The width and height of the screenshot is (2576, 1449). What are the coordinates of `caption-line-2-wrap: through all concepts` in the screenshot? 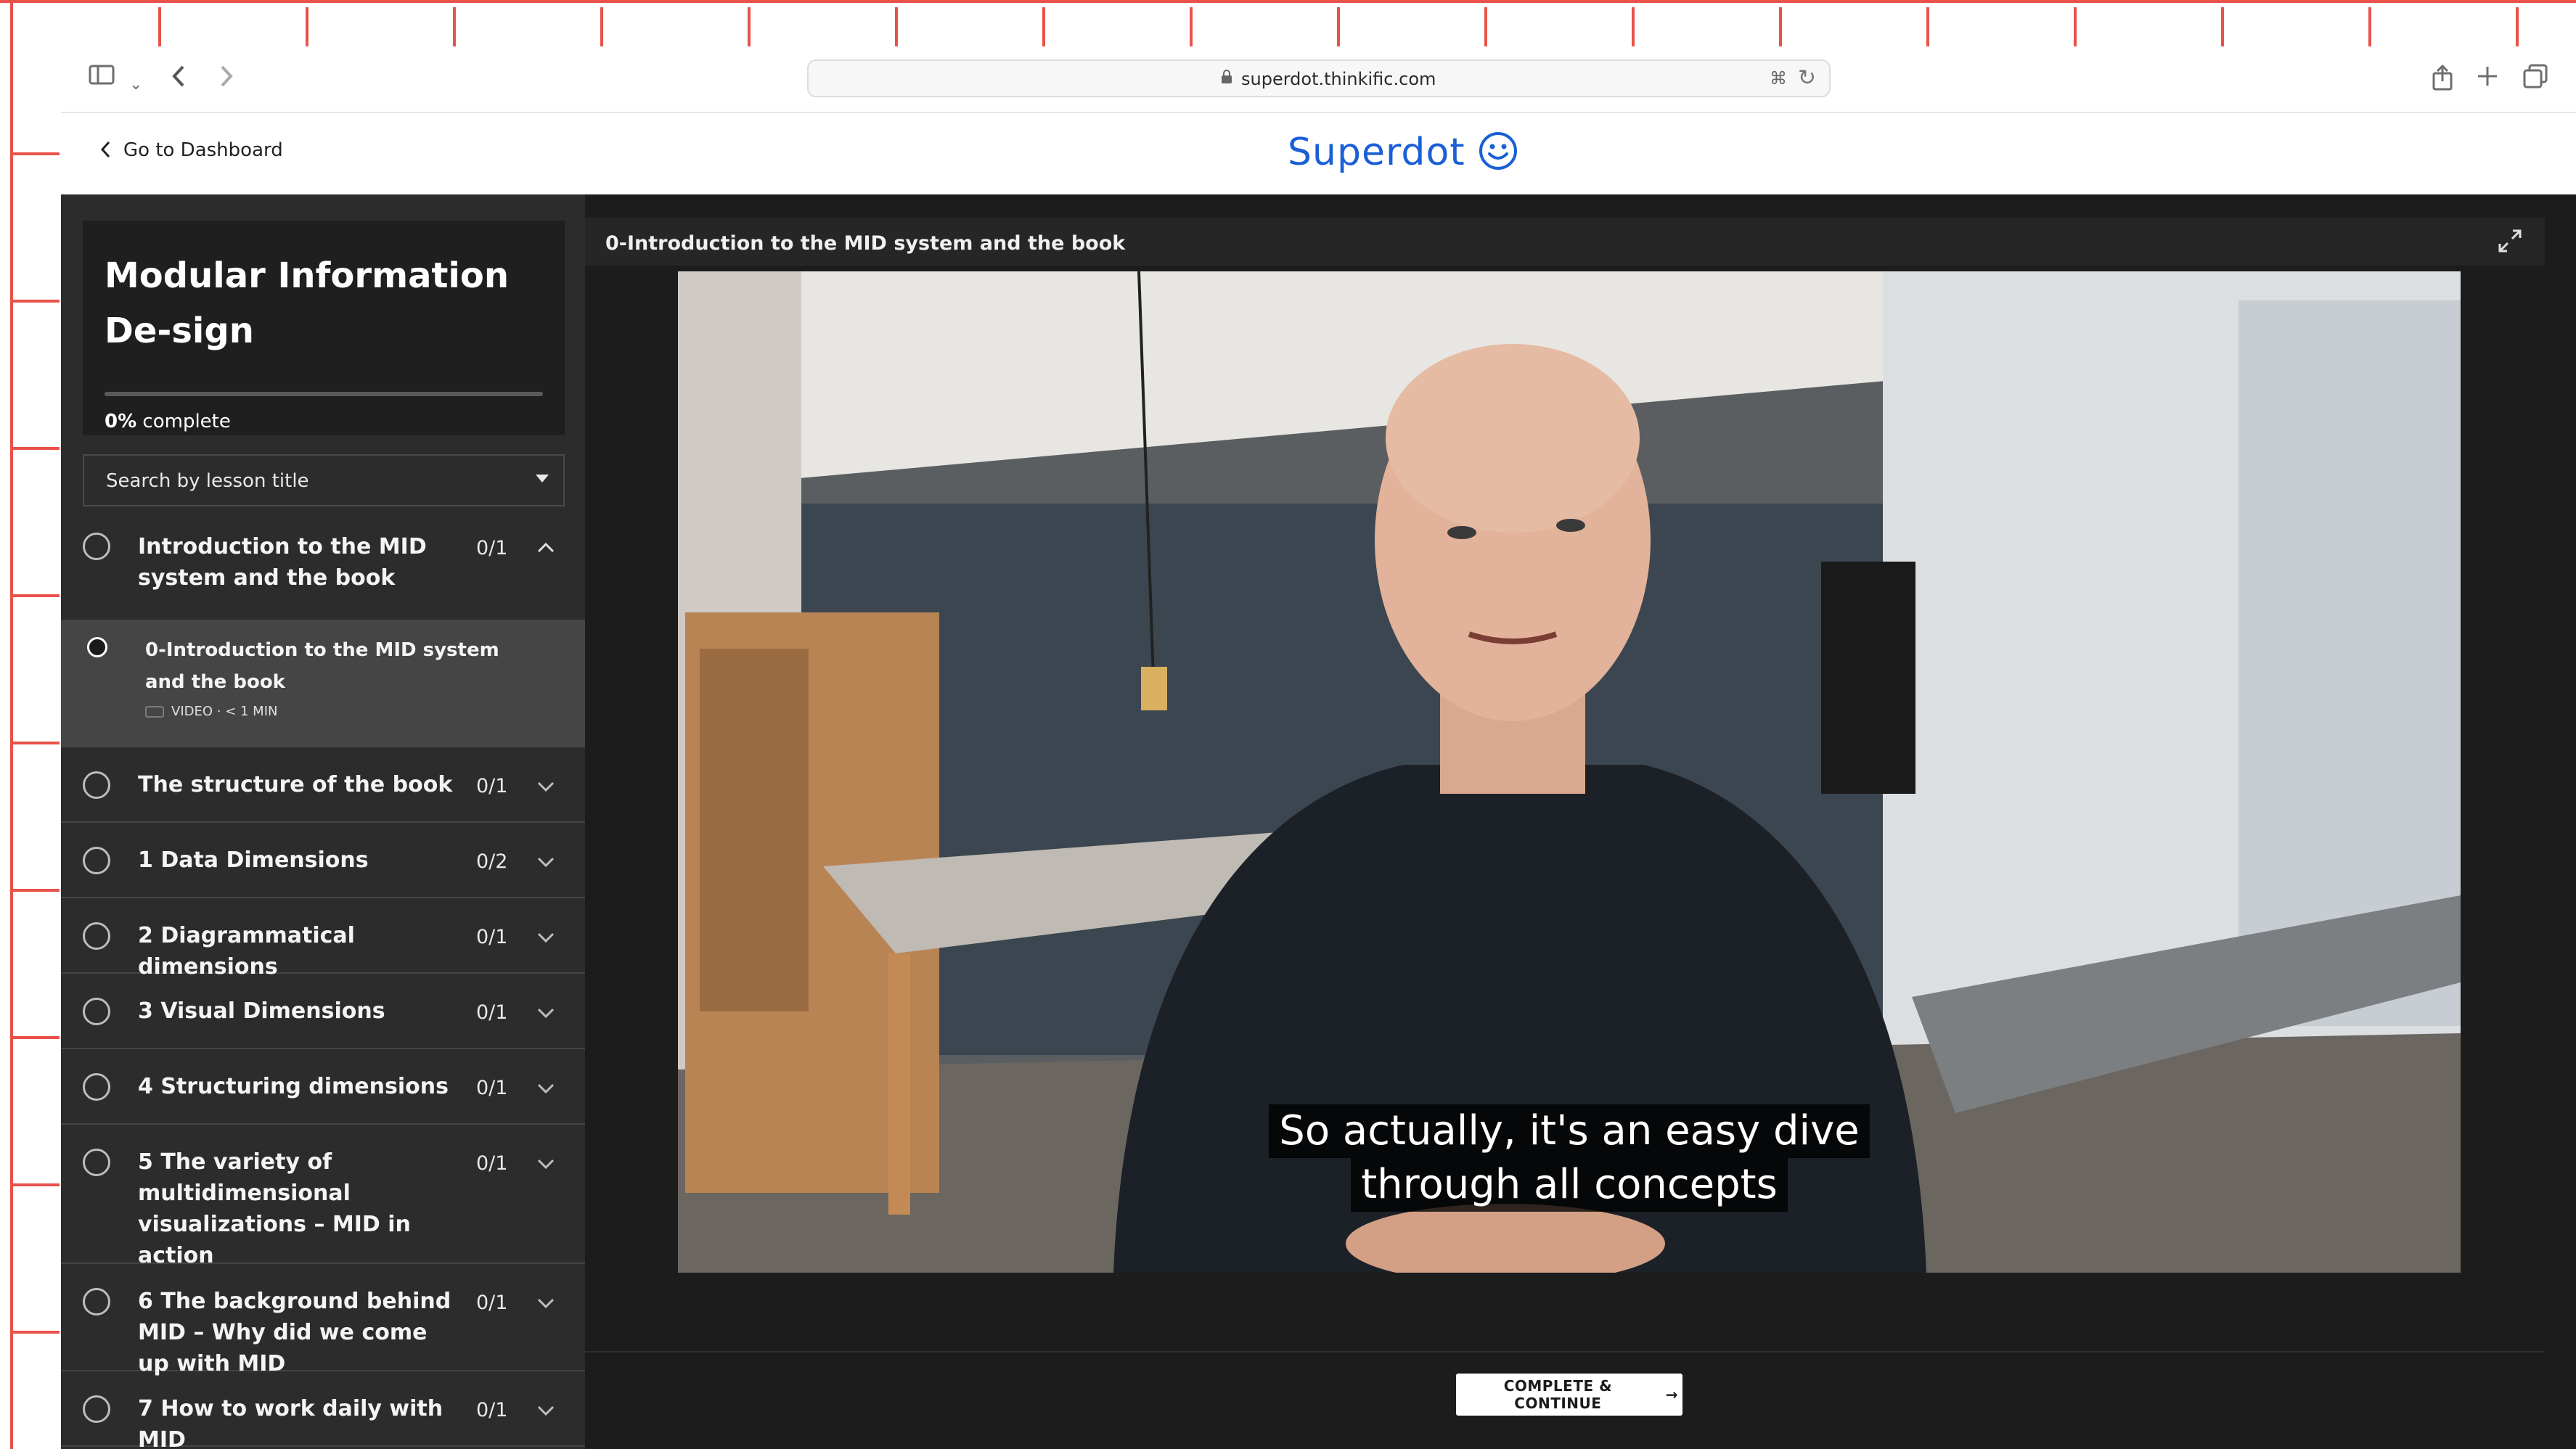 It's located at (1570, 1185).